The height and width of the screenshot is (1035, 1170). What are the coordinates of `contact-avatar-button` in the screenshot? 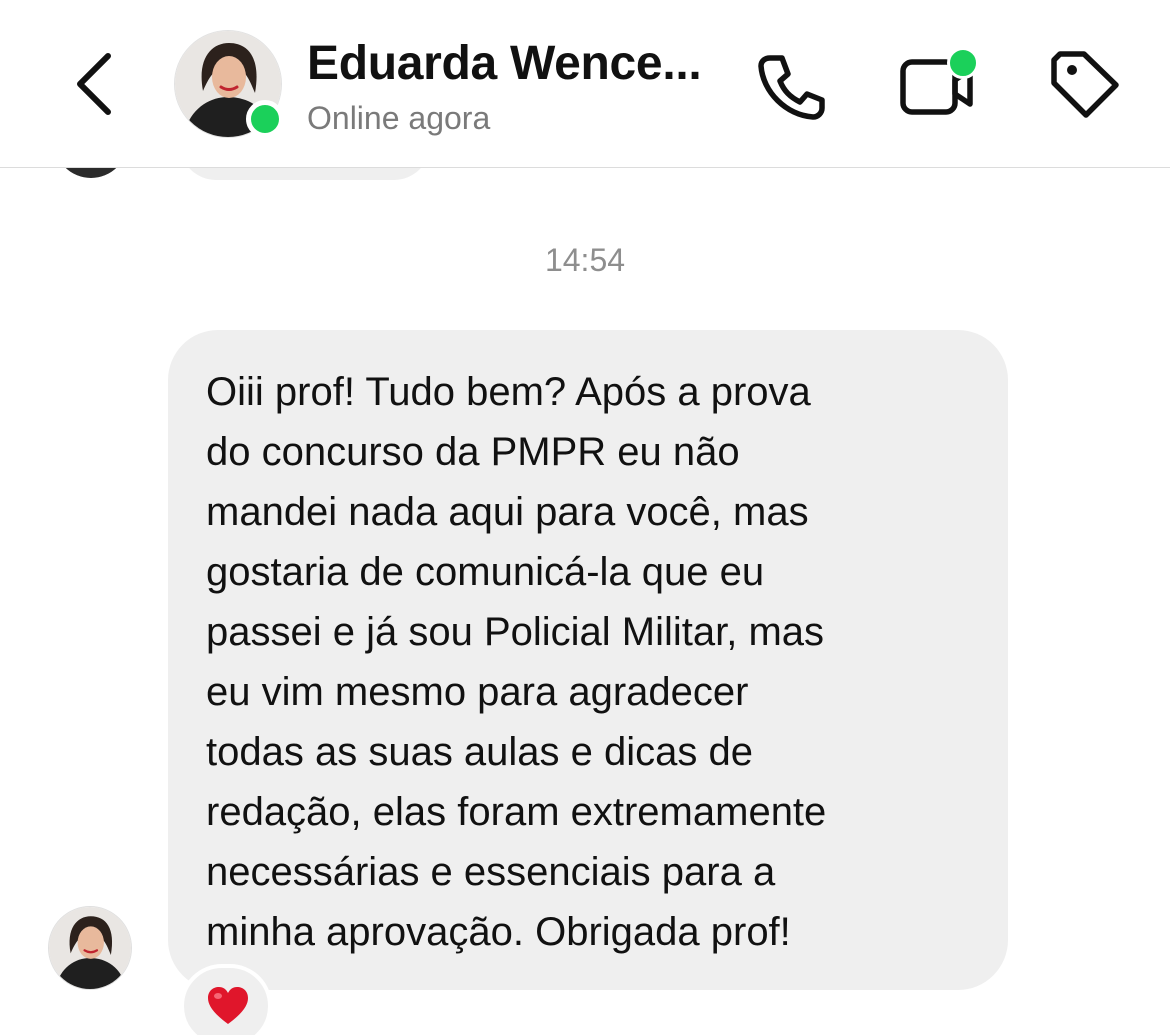 It's located at (229, 84).